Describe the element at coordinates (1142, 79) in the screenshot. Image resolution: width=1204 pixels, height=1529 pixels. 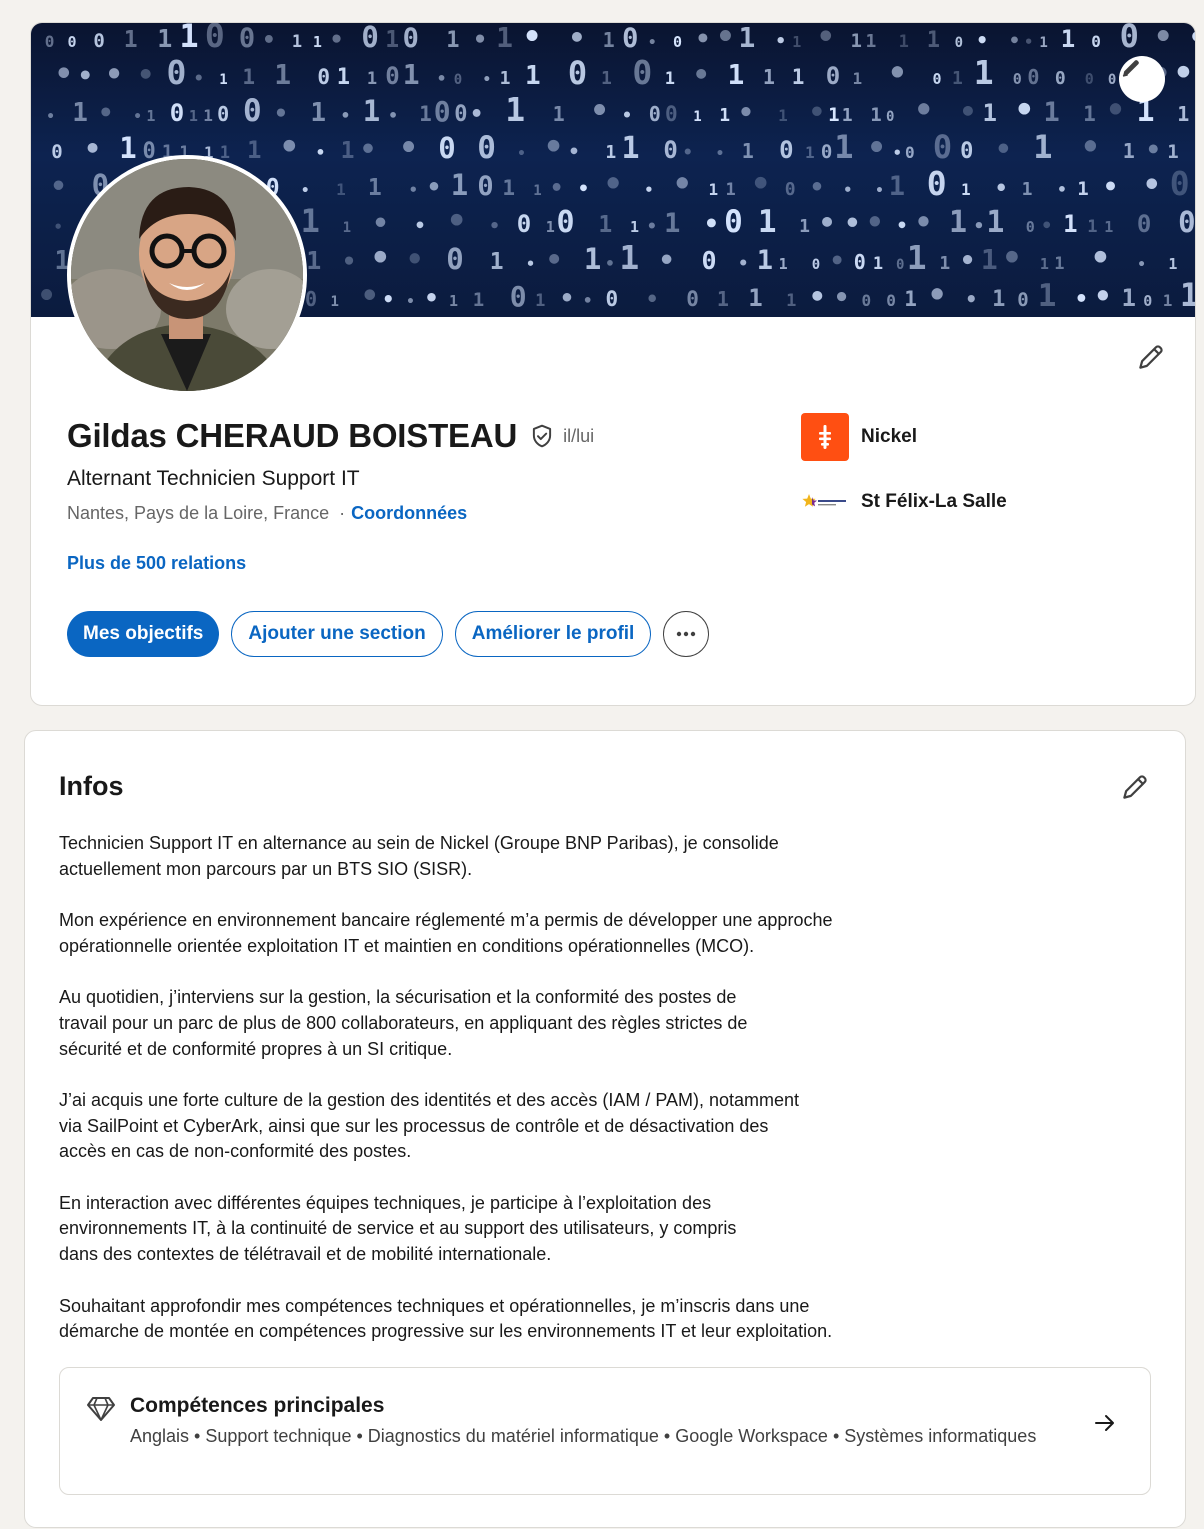
I see `edit-banner-button` at that location.